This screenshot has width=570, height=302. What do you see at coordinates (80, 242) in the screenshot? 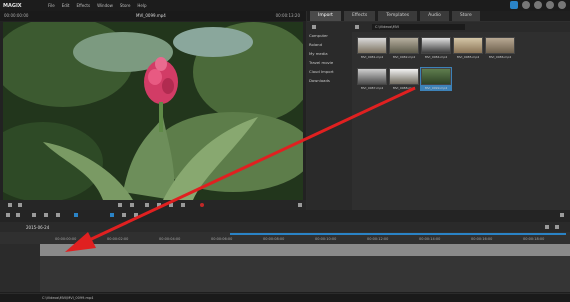
I see `drag-arrow-head` at bounding box center [80, 242].